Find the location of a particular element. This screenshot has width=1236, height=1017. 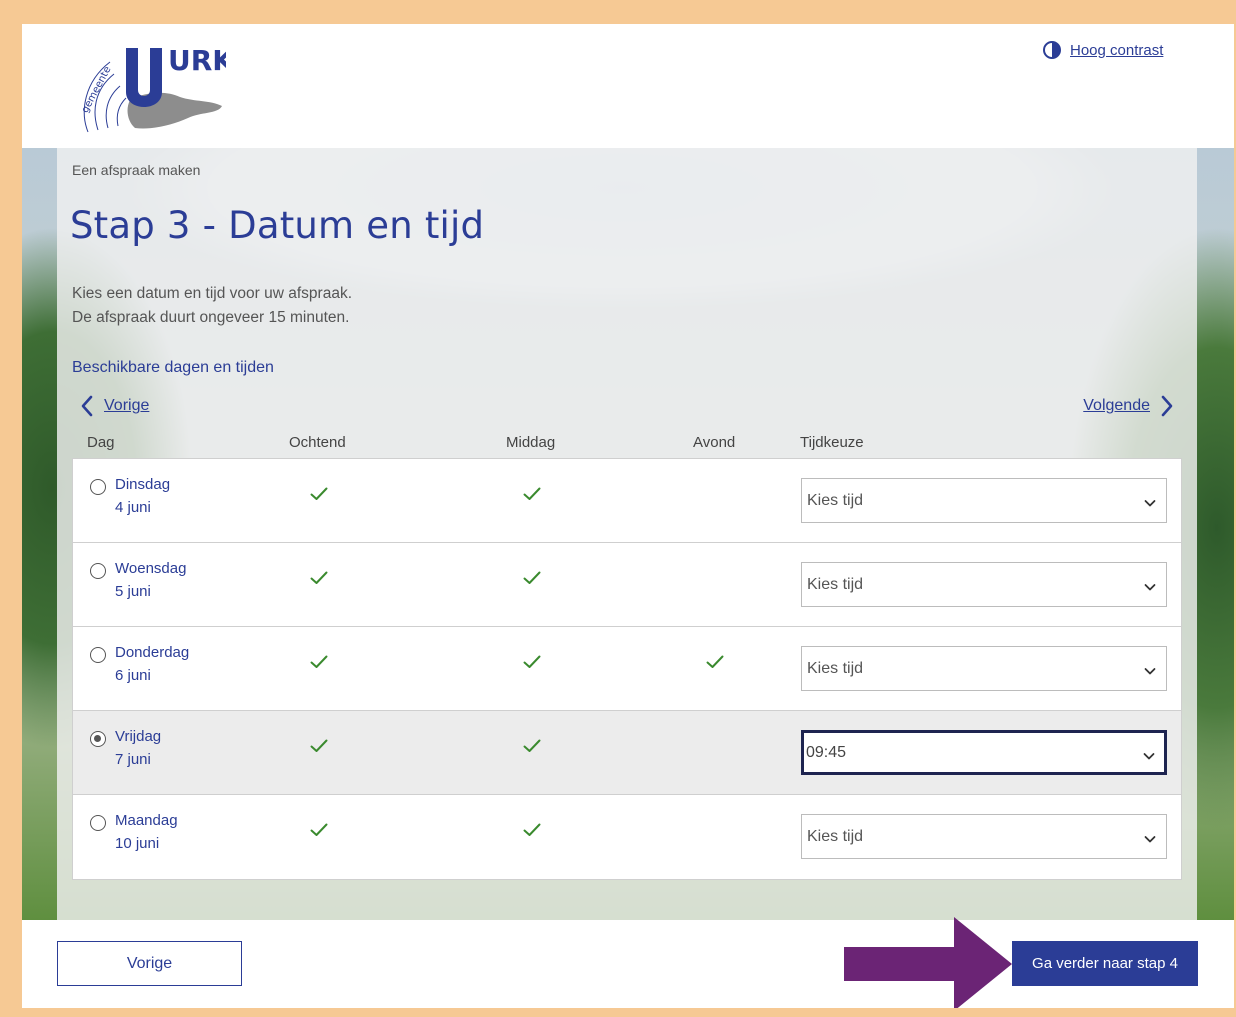

next-week-link: Volgende is located at coordinates (1128, 406).